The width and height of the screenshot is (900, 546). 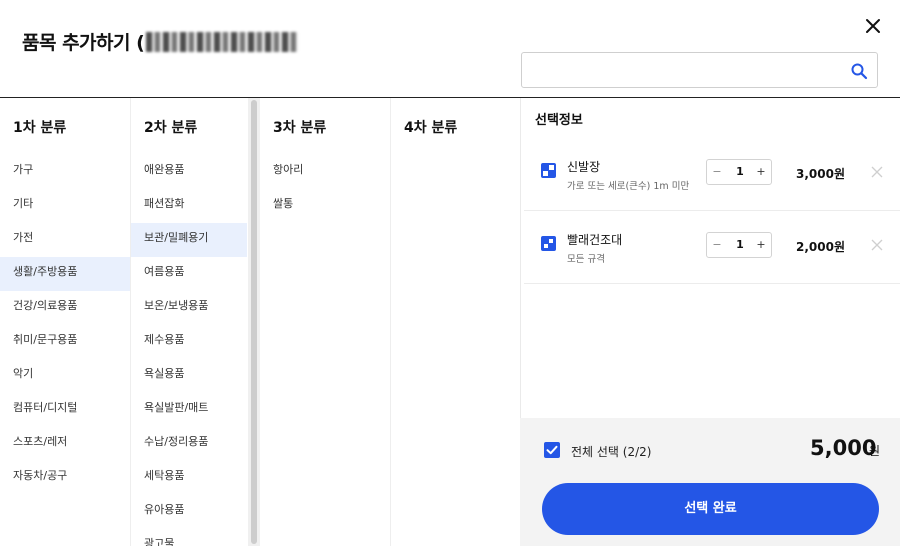 I want to click on select-all-label: 전체 선택 (2/2), so click(x=611, y=451).